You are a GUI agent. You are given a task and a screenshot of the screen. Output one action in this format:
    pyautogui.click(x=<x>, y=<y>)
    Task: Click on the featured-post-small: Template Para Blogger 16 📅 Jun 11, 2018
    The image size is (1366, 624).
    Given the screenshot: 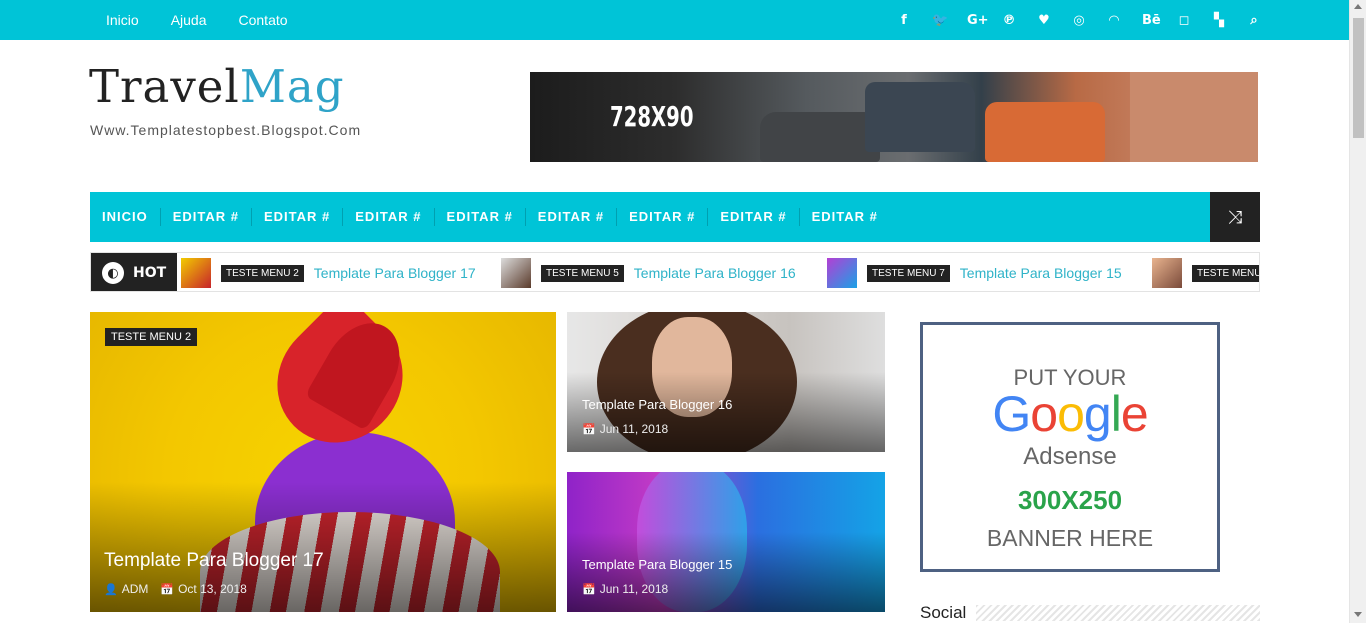 What is the action you would take?
    pyautogui.click(x=726, y=382)
    